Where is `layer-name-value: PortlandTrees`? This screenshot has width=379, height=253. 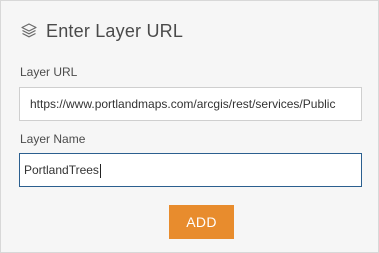 layer-name-value: PortlandTrees is located at coordinates (61, 170).